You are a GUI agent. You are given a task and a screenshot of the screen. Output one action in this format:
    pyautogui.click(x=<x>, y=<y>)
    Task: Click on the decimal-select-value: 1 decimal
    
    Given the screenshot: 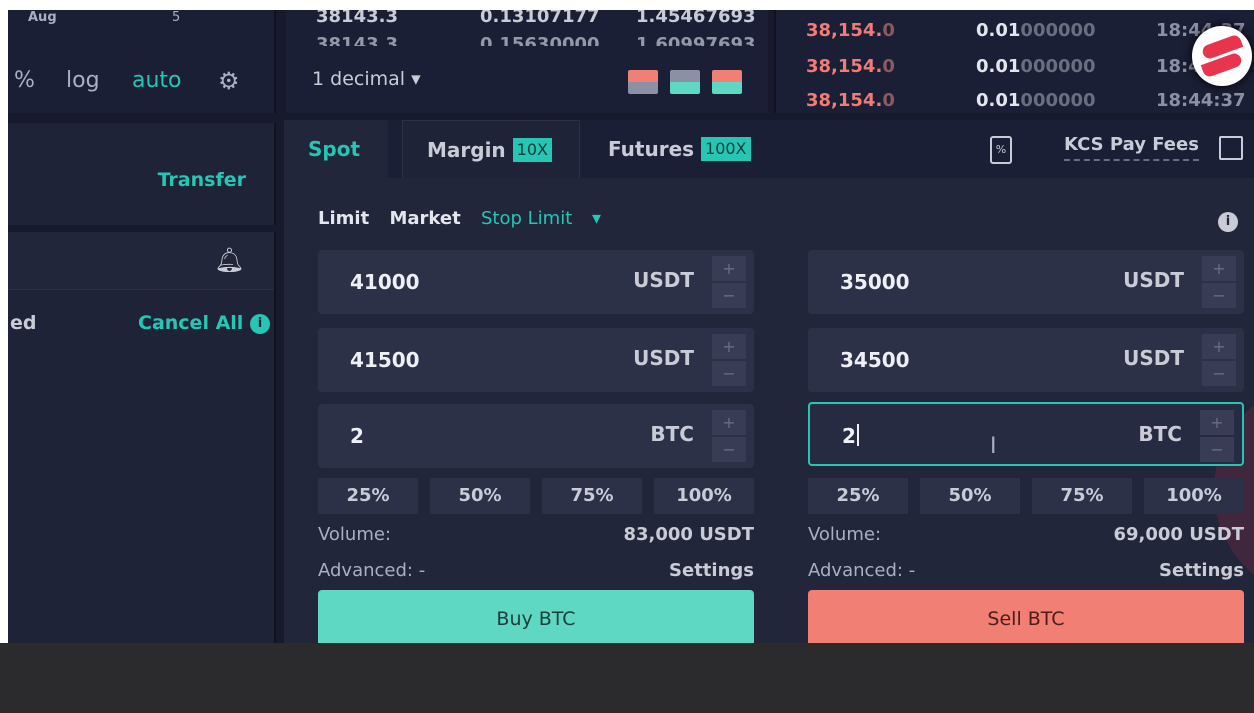 What is the action you would take?
    pyautogui.click(x=359, y=79)
    